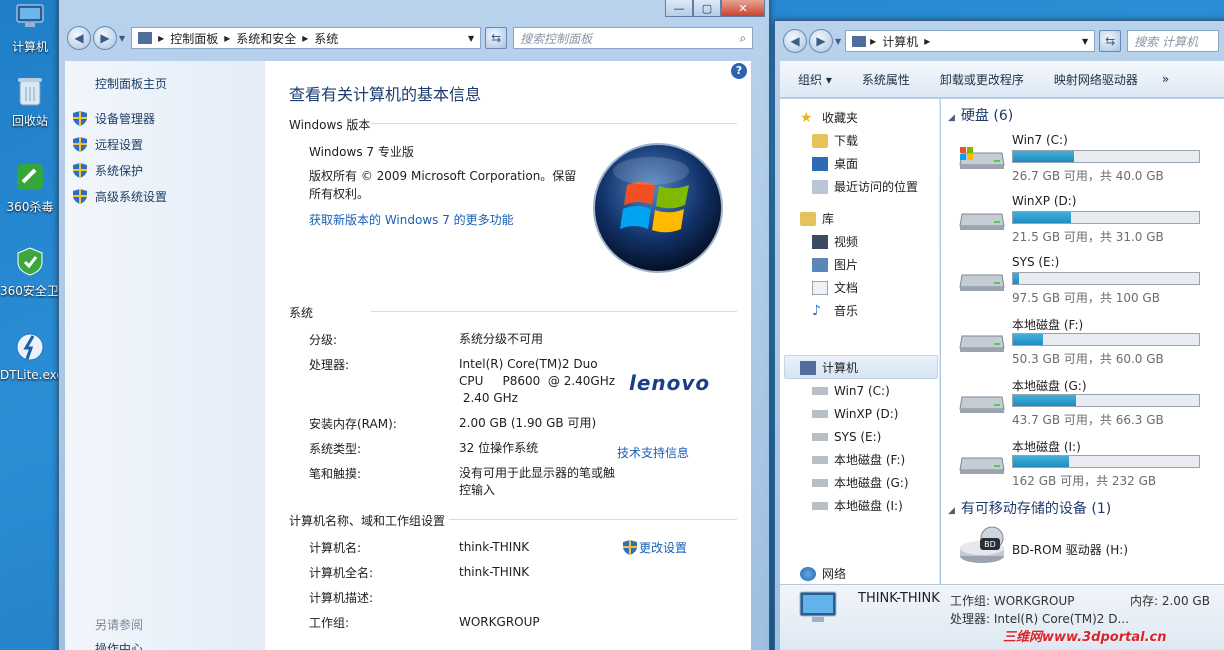  Describe the element at coordinates (808, 573) in the screenshot. I see `network-icon` at that location.